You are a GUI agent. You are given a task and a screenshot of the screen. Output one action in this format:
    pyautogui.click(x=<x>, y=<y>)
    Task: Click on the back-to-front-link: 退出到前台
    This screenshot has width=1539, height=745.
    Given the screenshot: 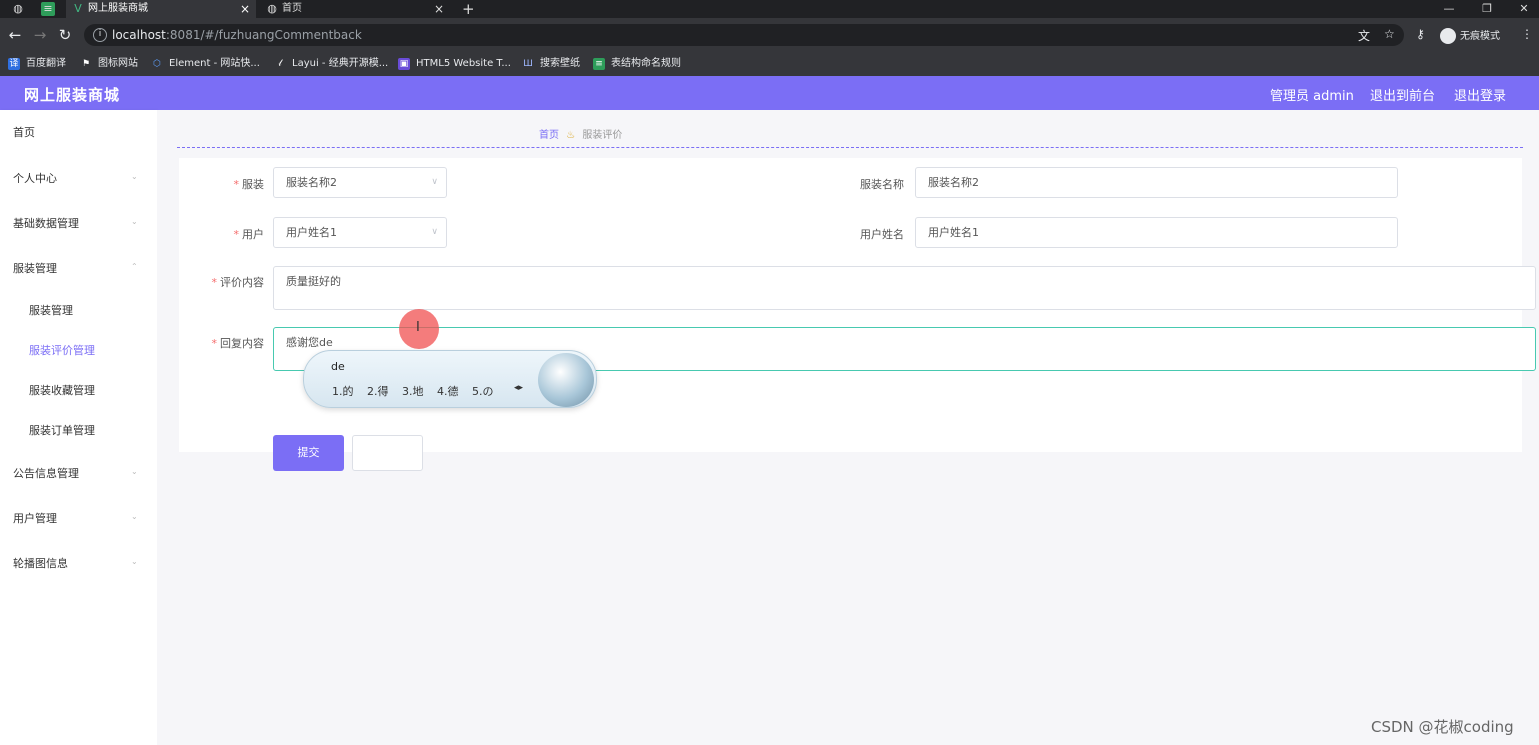 What is the action you would take?
    pyautogui.click(x=1402, y=94)
    